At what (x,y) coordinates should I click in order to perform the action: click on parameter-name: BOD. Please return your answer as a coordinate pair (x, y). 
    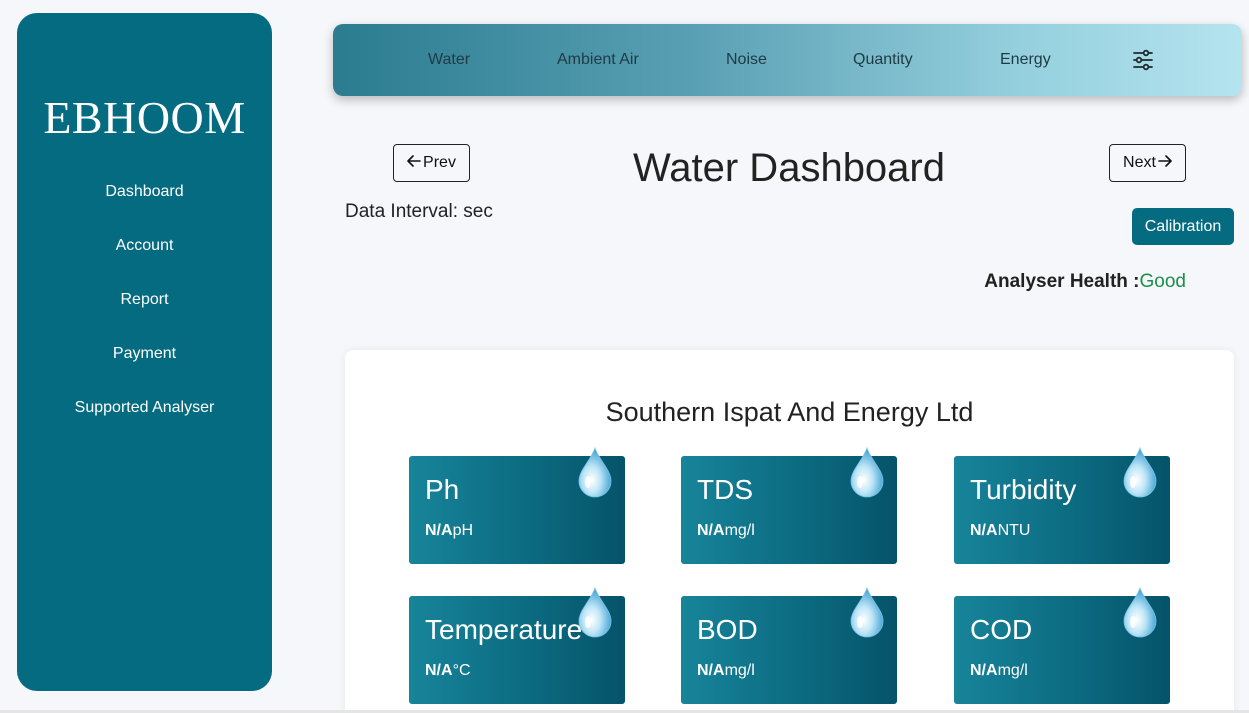
    Looking at the image, I should click on (727, 629).